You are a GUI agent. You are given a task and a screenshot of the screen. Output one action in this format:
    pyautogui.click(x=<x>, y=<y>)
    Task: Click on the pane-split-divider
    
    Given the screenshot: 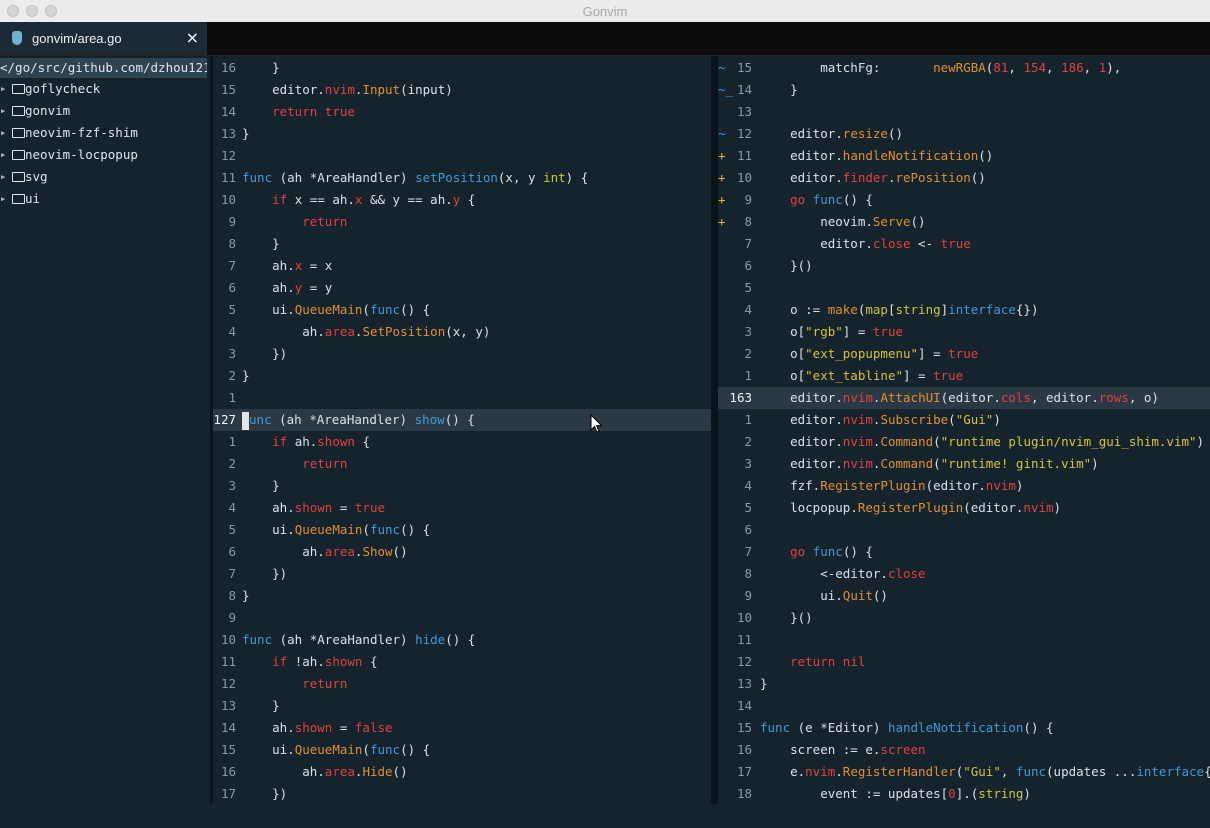 What is the action you would take?
    pyautogui.click(x=714, y=430)
    